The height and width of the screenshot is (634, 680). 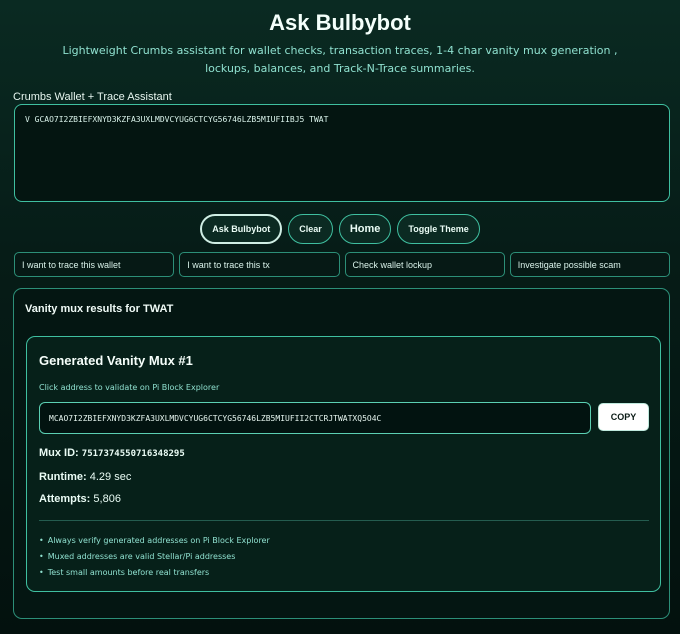 I want to click on mux-id-row: Mux ID: 7517374550716348295, so click(x=112, y=453).